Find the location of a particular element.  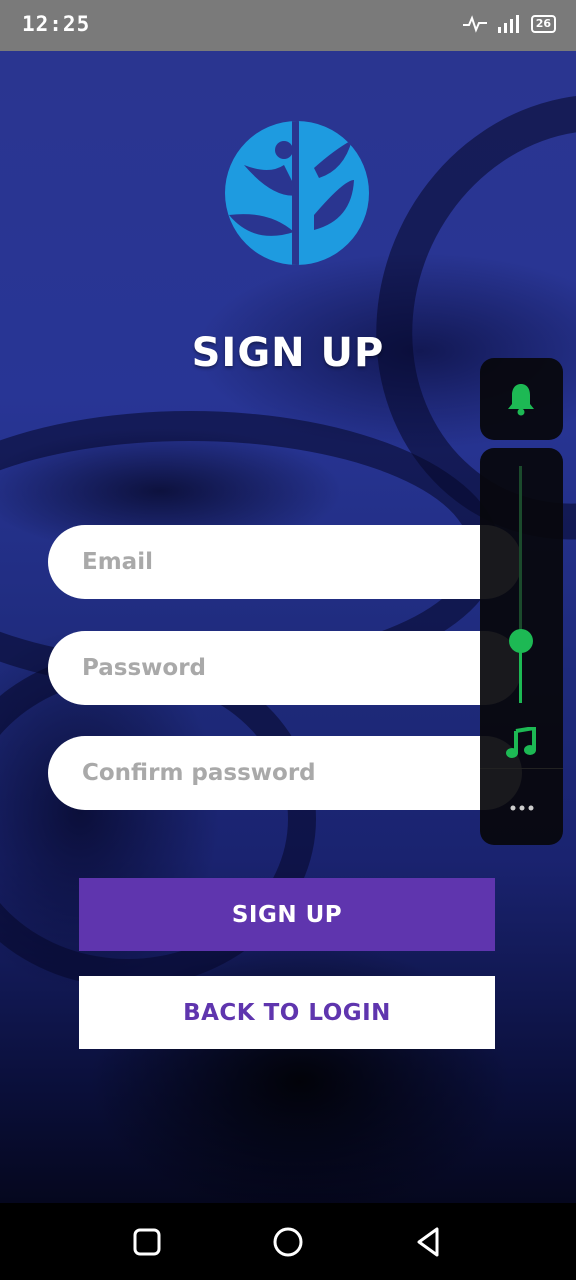

music-note-icon is located at coordinates (521, 743).